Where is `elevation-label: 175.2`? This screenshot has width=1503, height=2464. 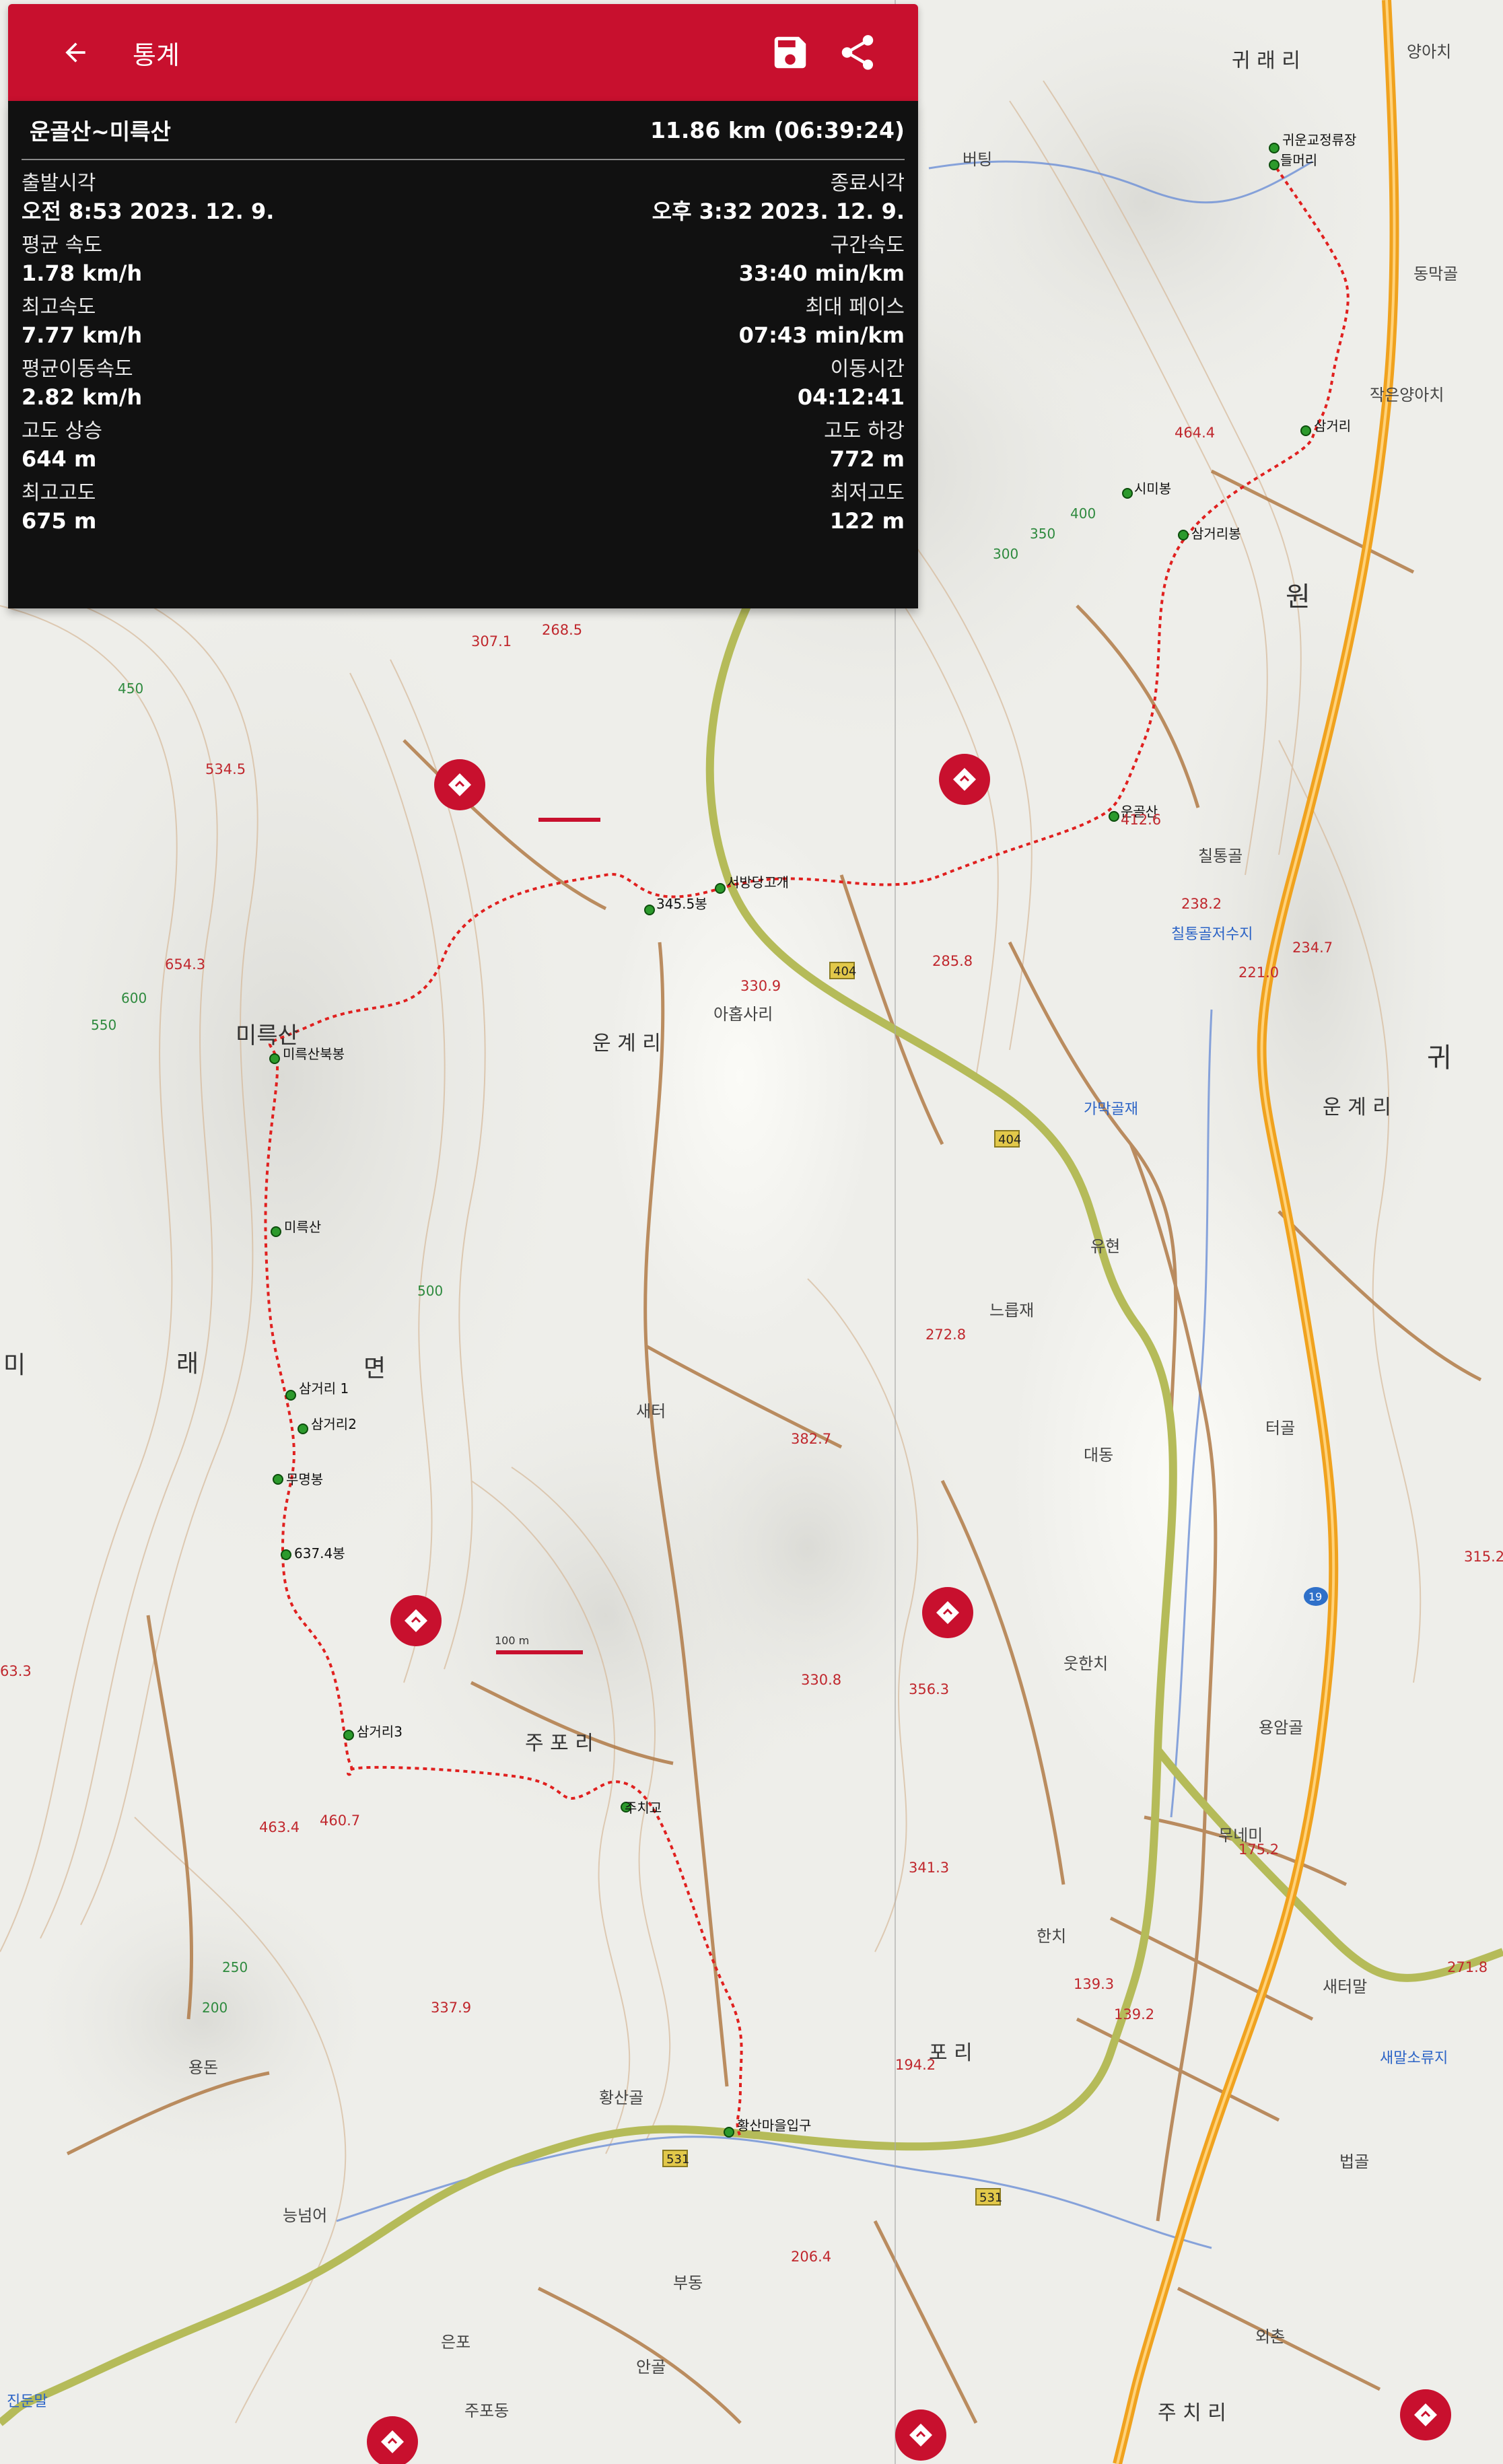
elevation-label: 175.2 is located at coordinates (1258, 1850).